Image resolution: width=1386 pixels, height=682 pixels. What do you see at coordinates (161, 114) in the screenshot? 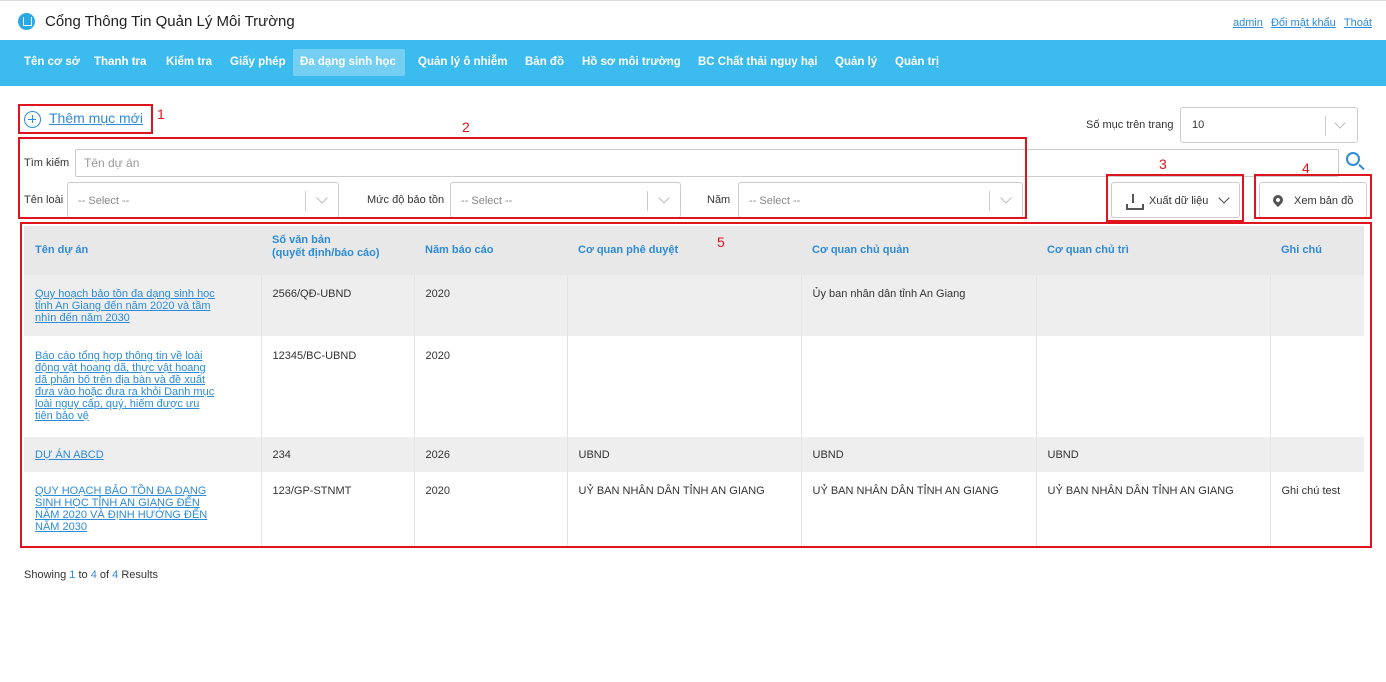
I see `annotation-number-1: 1` at bounding box center [161, 114].